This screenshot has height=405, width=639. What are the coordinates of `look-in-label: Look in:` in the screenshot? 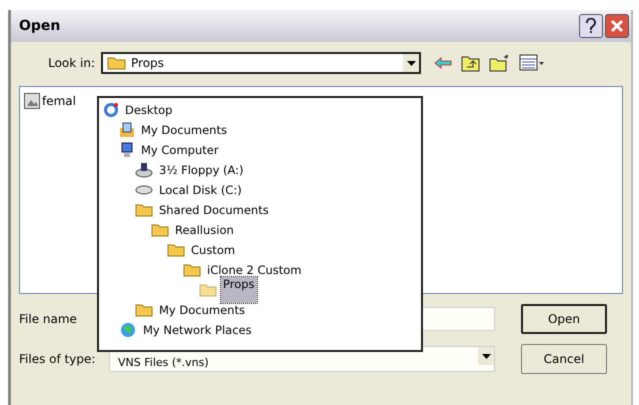 It's located at (71, 63).